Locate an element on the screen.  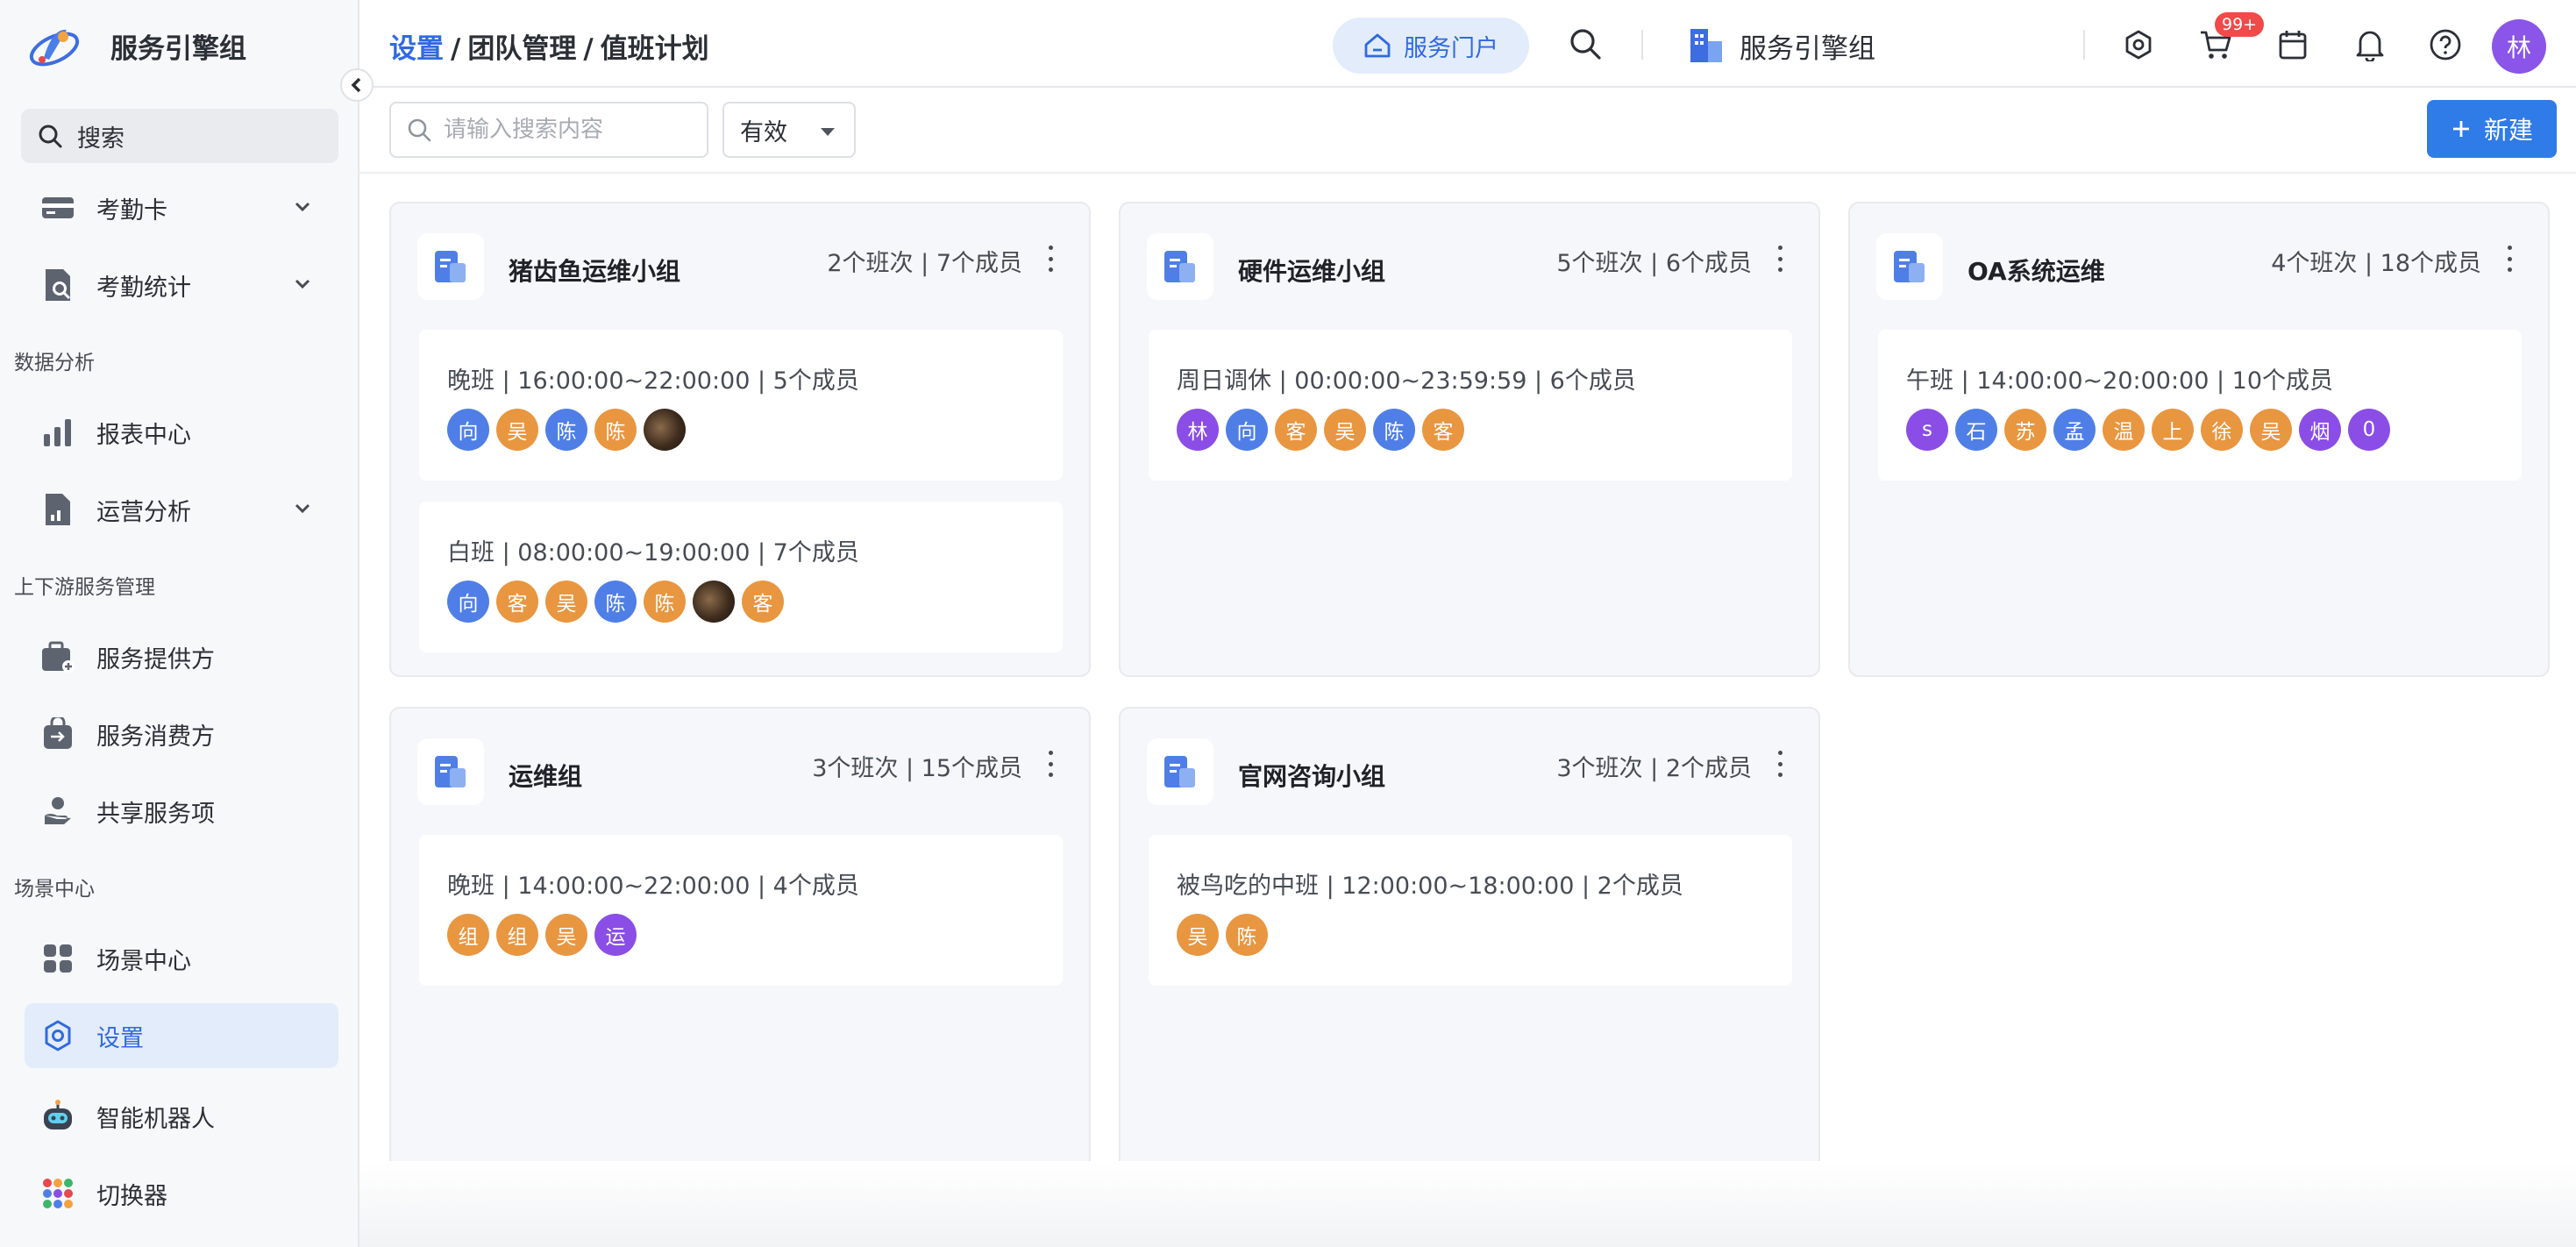
sidebar-item-ops-analysis: 运营分析 is located at coordinates (181, 510).